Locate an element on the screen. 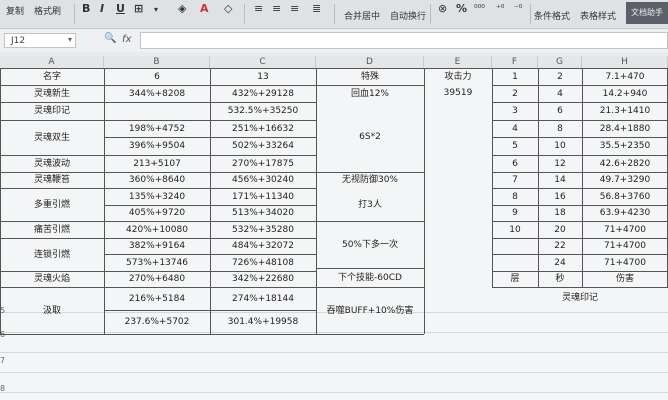 The image size is (668, 400). layer-cell: 6 is located at coordinates (515, 163).